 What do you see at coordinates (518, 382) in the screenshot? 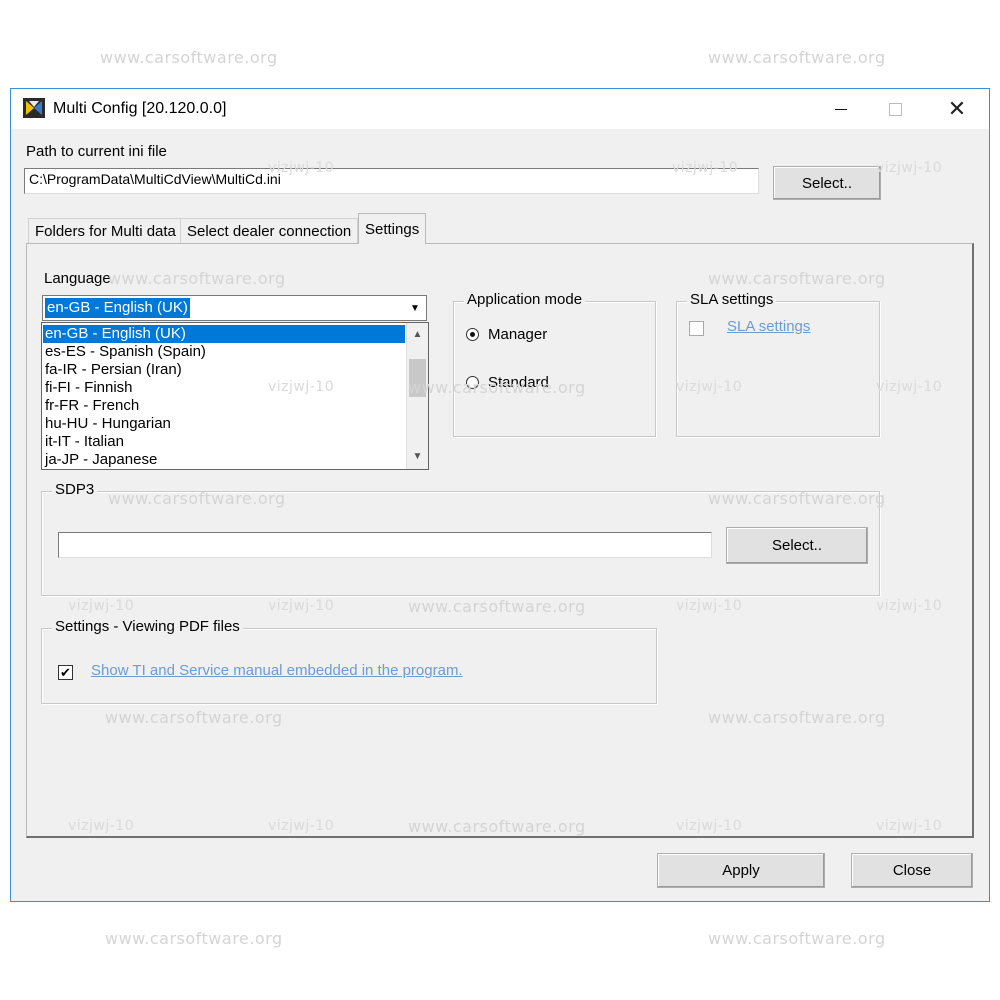
I see `standard-radio-label: Standard` at bounding box center [518, 382].